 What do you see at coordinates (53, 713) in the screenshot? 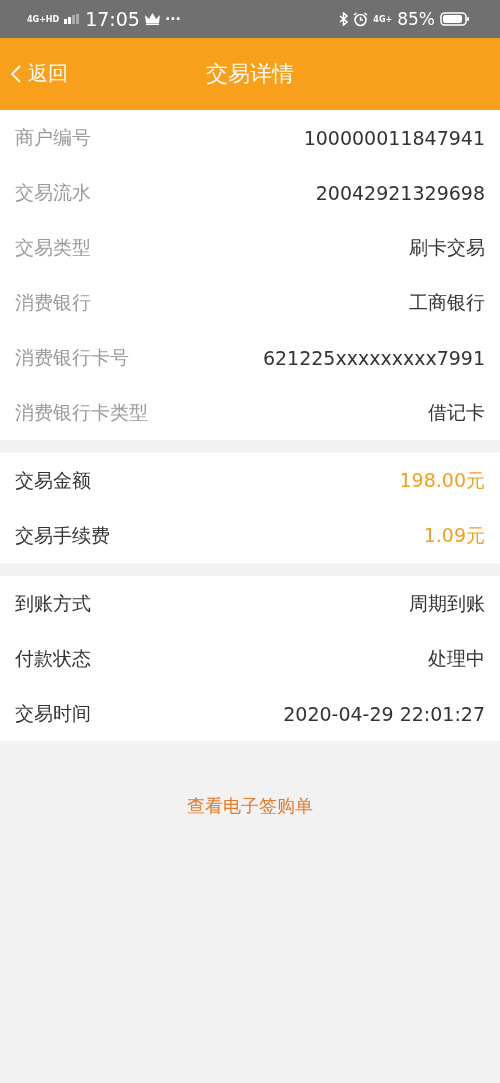
I see `field-label: 交易时间` at bounding box center [53, 713].